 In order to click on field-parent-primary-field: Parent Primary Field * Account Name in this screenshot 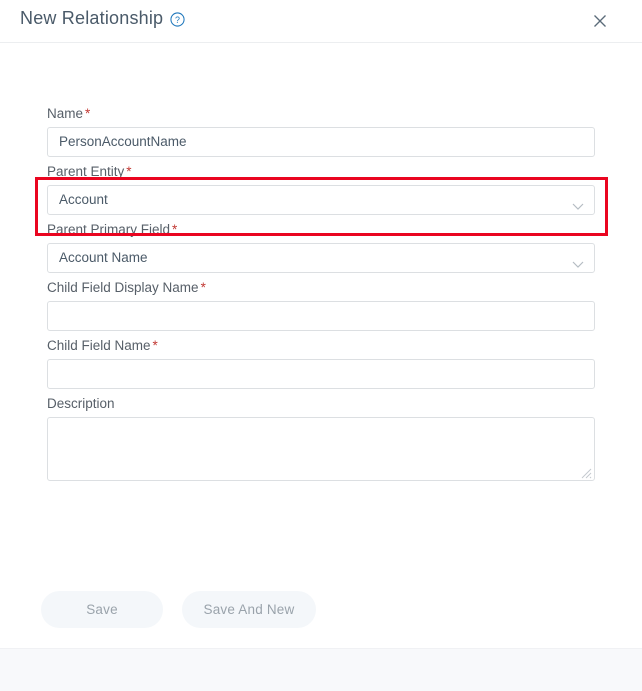, I will do `click(321, 247)`.